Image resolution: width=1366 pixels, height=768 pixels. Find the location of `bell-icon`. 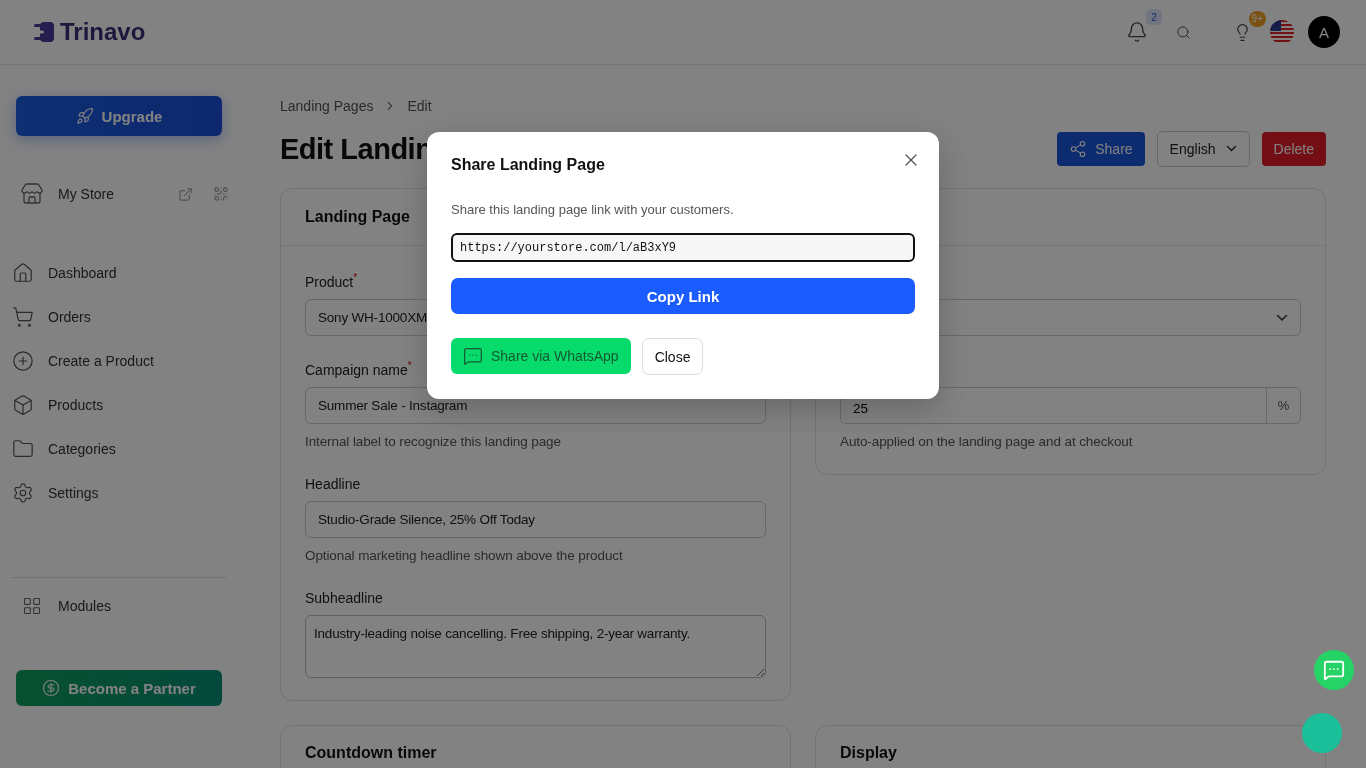

bell-icon is located at coordinates (1137, 32).